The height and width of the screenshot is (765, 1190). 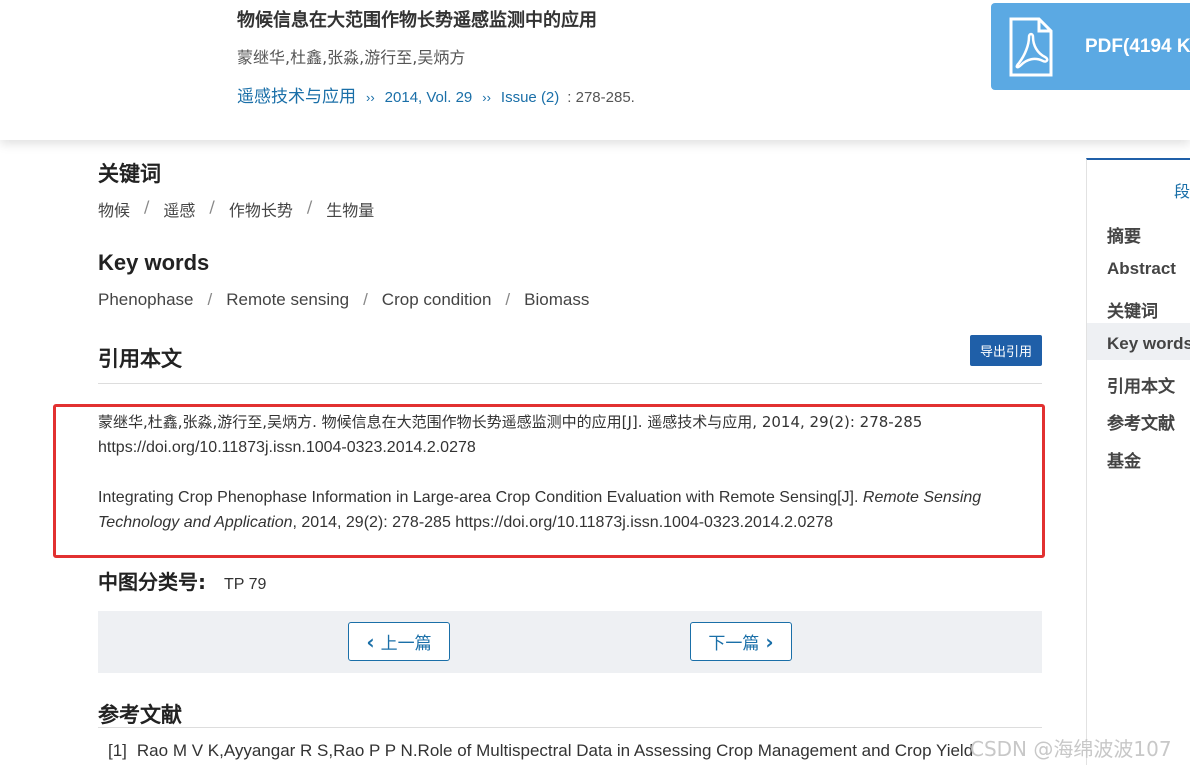 I want to click on journal-link: 遥感技术与应用, so click(x=296, y=94).